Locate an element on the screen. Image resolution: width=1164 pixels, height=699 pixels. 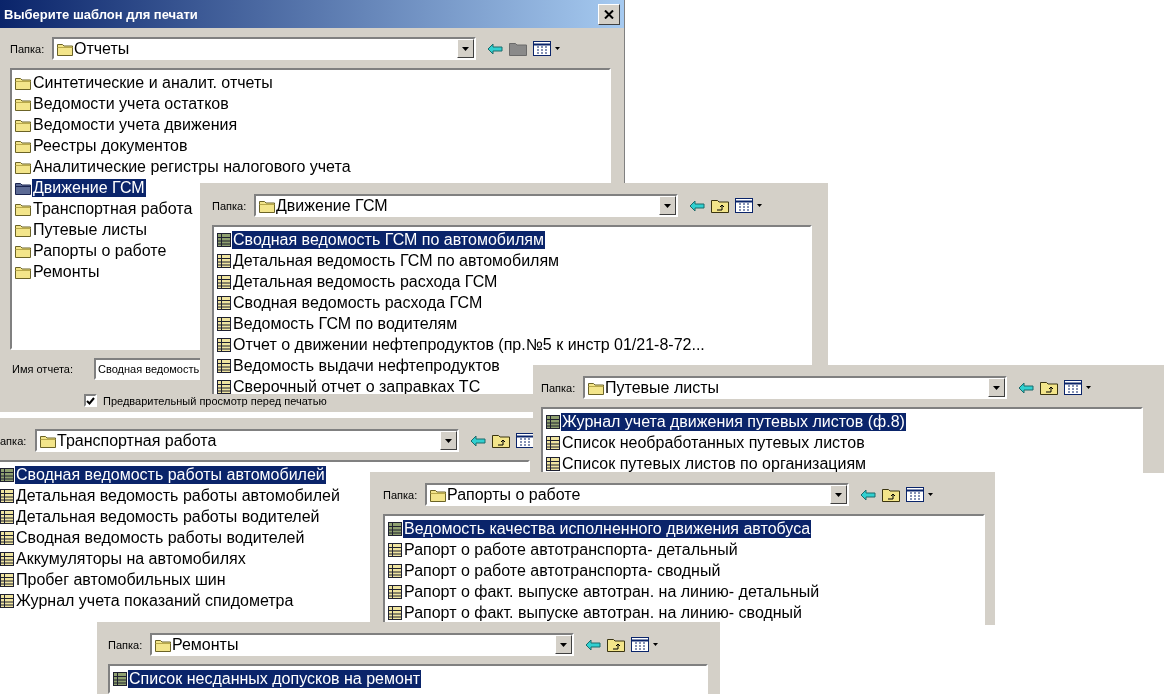
list-item: Транспортная работа is located at coordinates (113, 208).